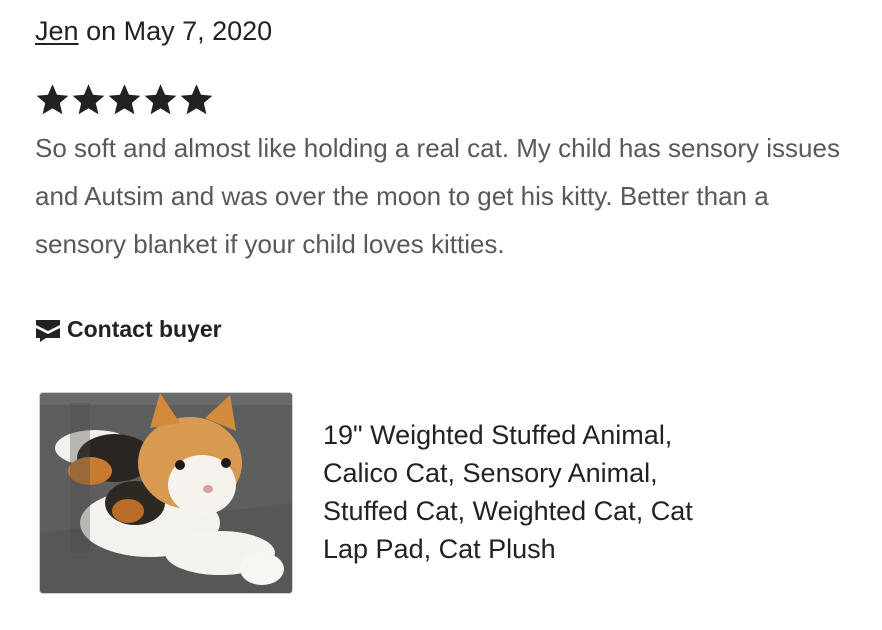 This screenshot has height=630, width=882. I want to click on contact-buyer-button: Contact buyer, so click(128, 329).